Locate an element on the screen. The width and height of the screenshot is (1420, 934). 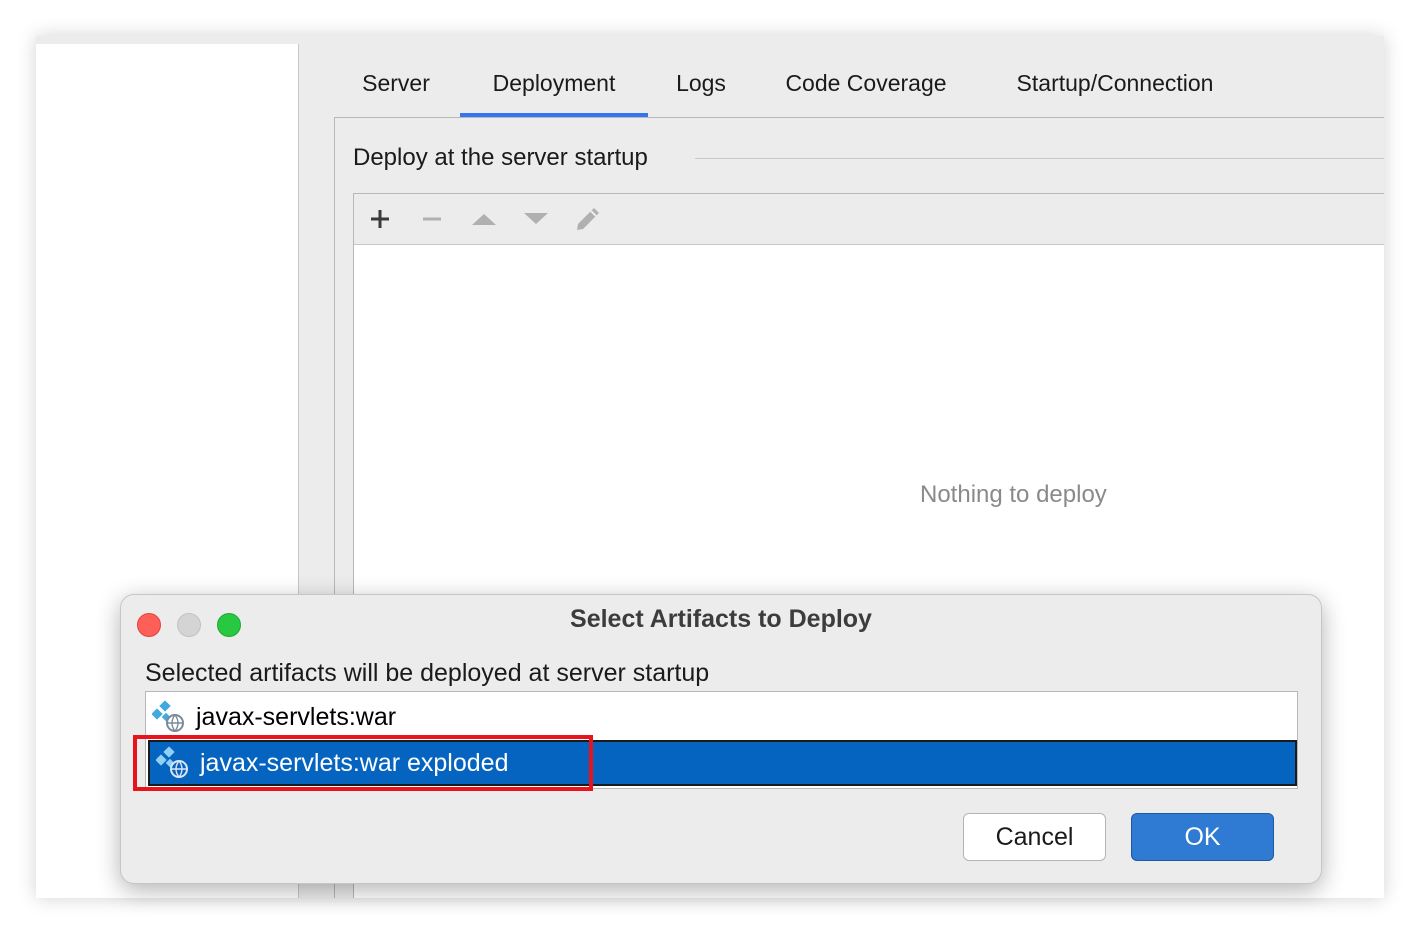
artifact-label: javax-servlets:war is located at coordinates (296, 716).